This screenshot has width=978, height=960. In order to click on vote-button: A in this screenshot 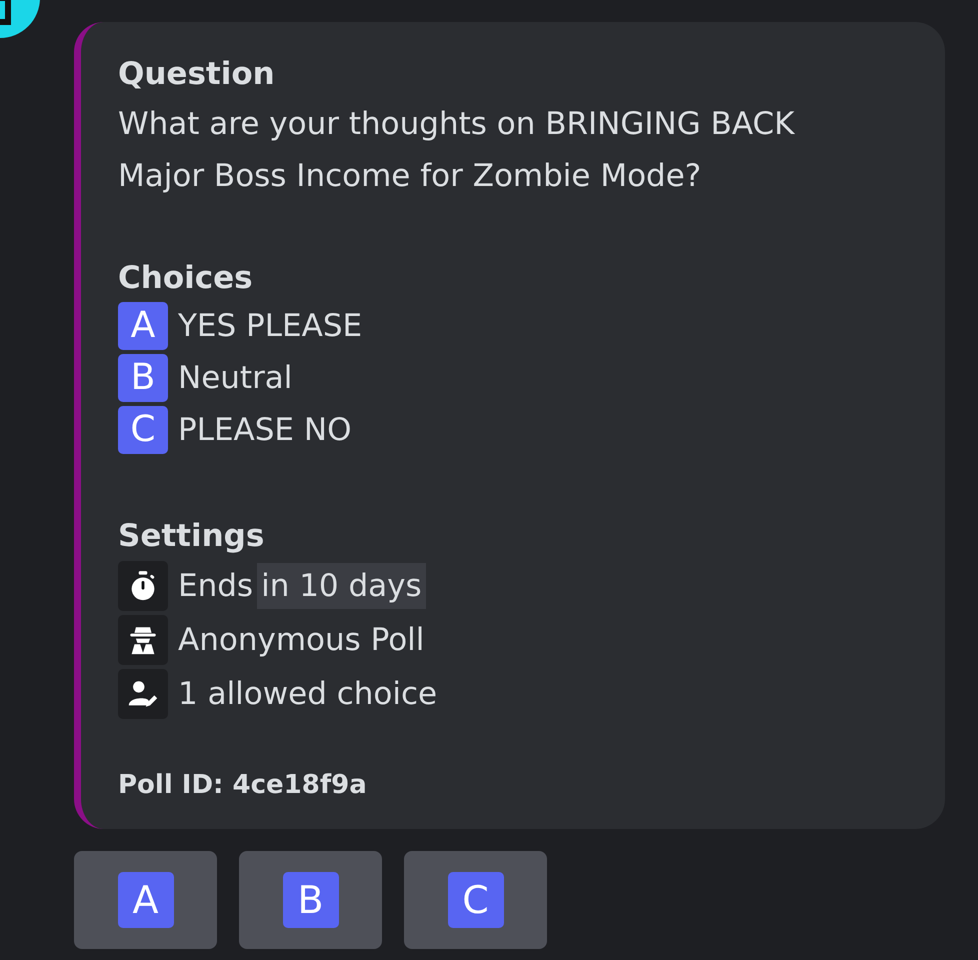, I will do `click(145, 900)`.